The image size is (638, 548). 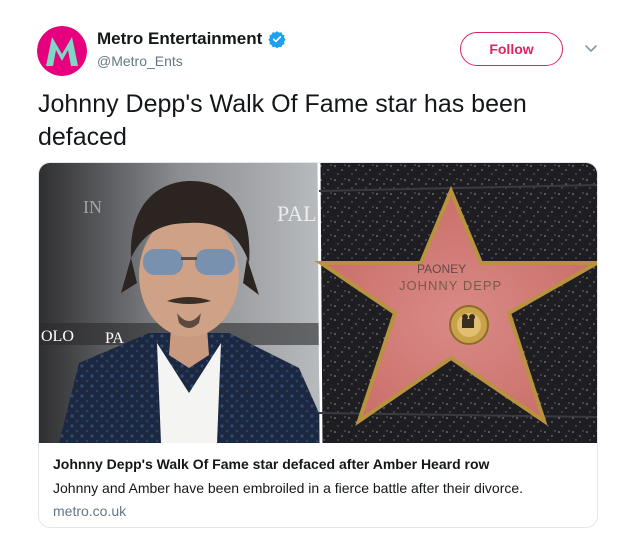 I want to click on display-name-row: Metro Entertainment, so click(x=191, y=39).